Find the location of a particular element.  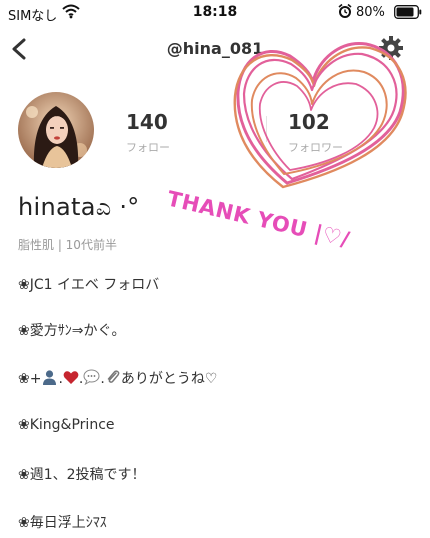

bio-line-prefix: ❀+ is located at coordinates (30, 379).